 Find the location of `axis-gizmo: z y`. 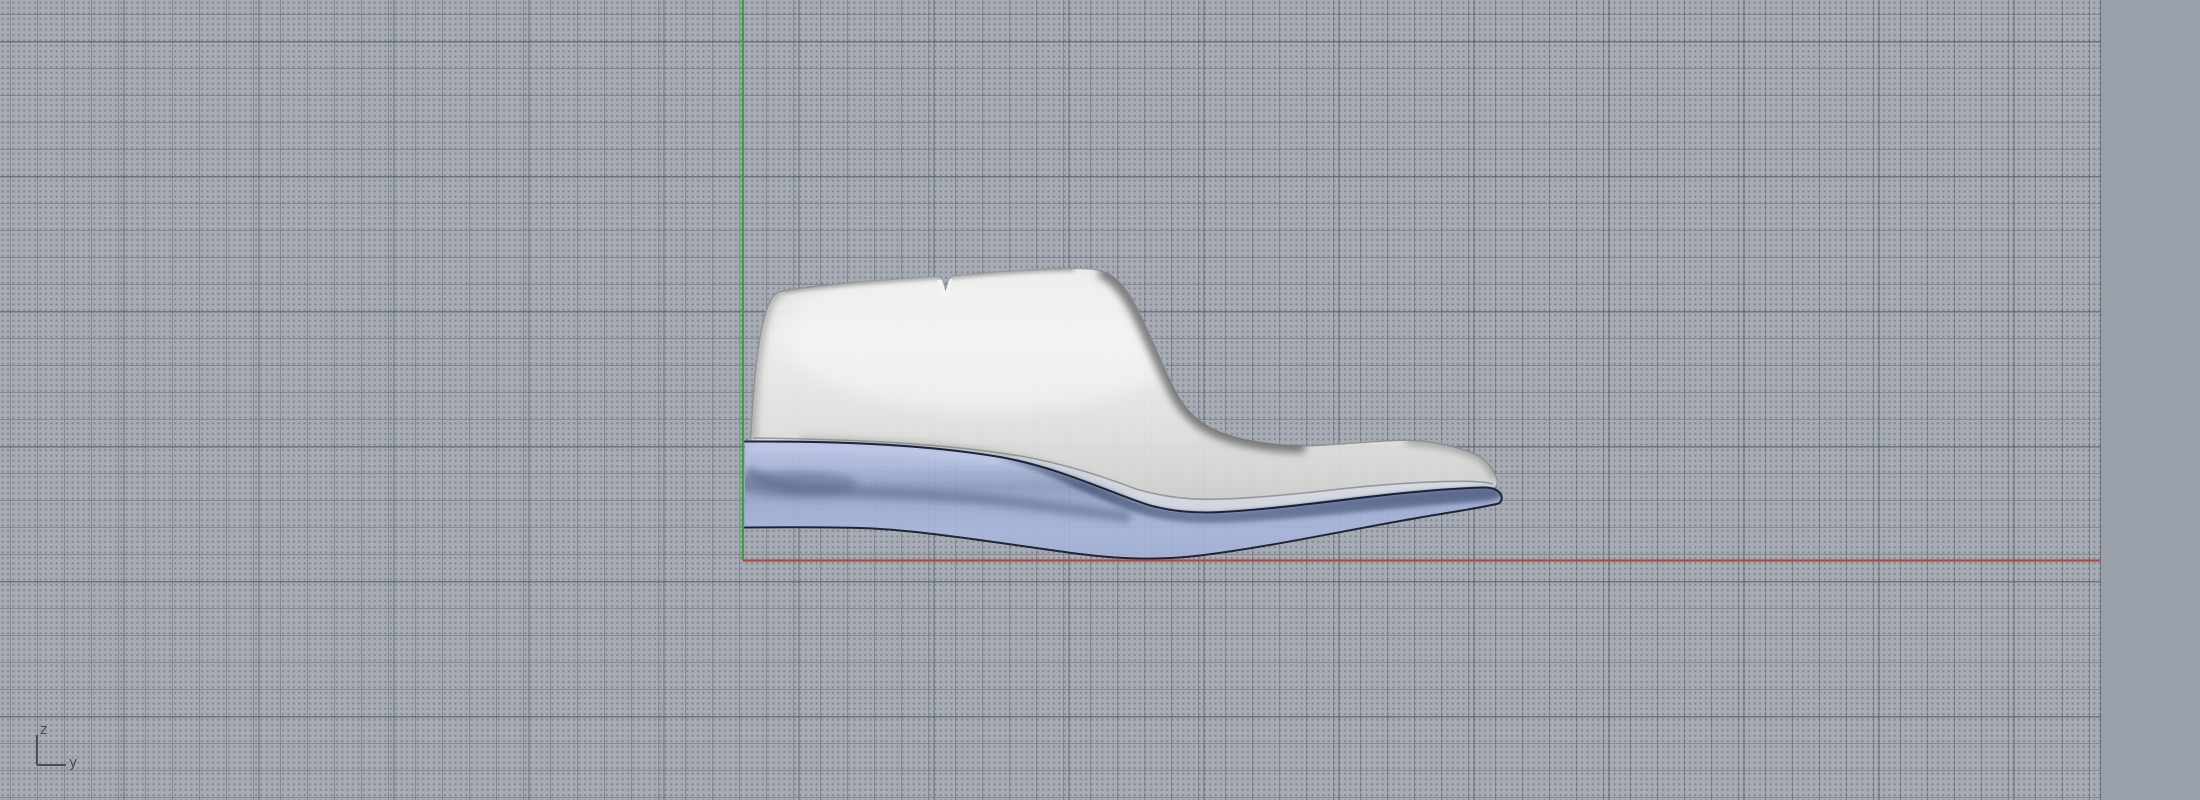

axis-gizmo: z y is located at coordinates (56, 746).